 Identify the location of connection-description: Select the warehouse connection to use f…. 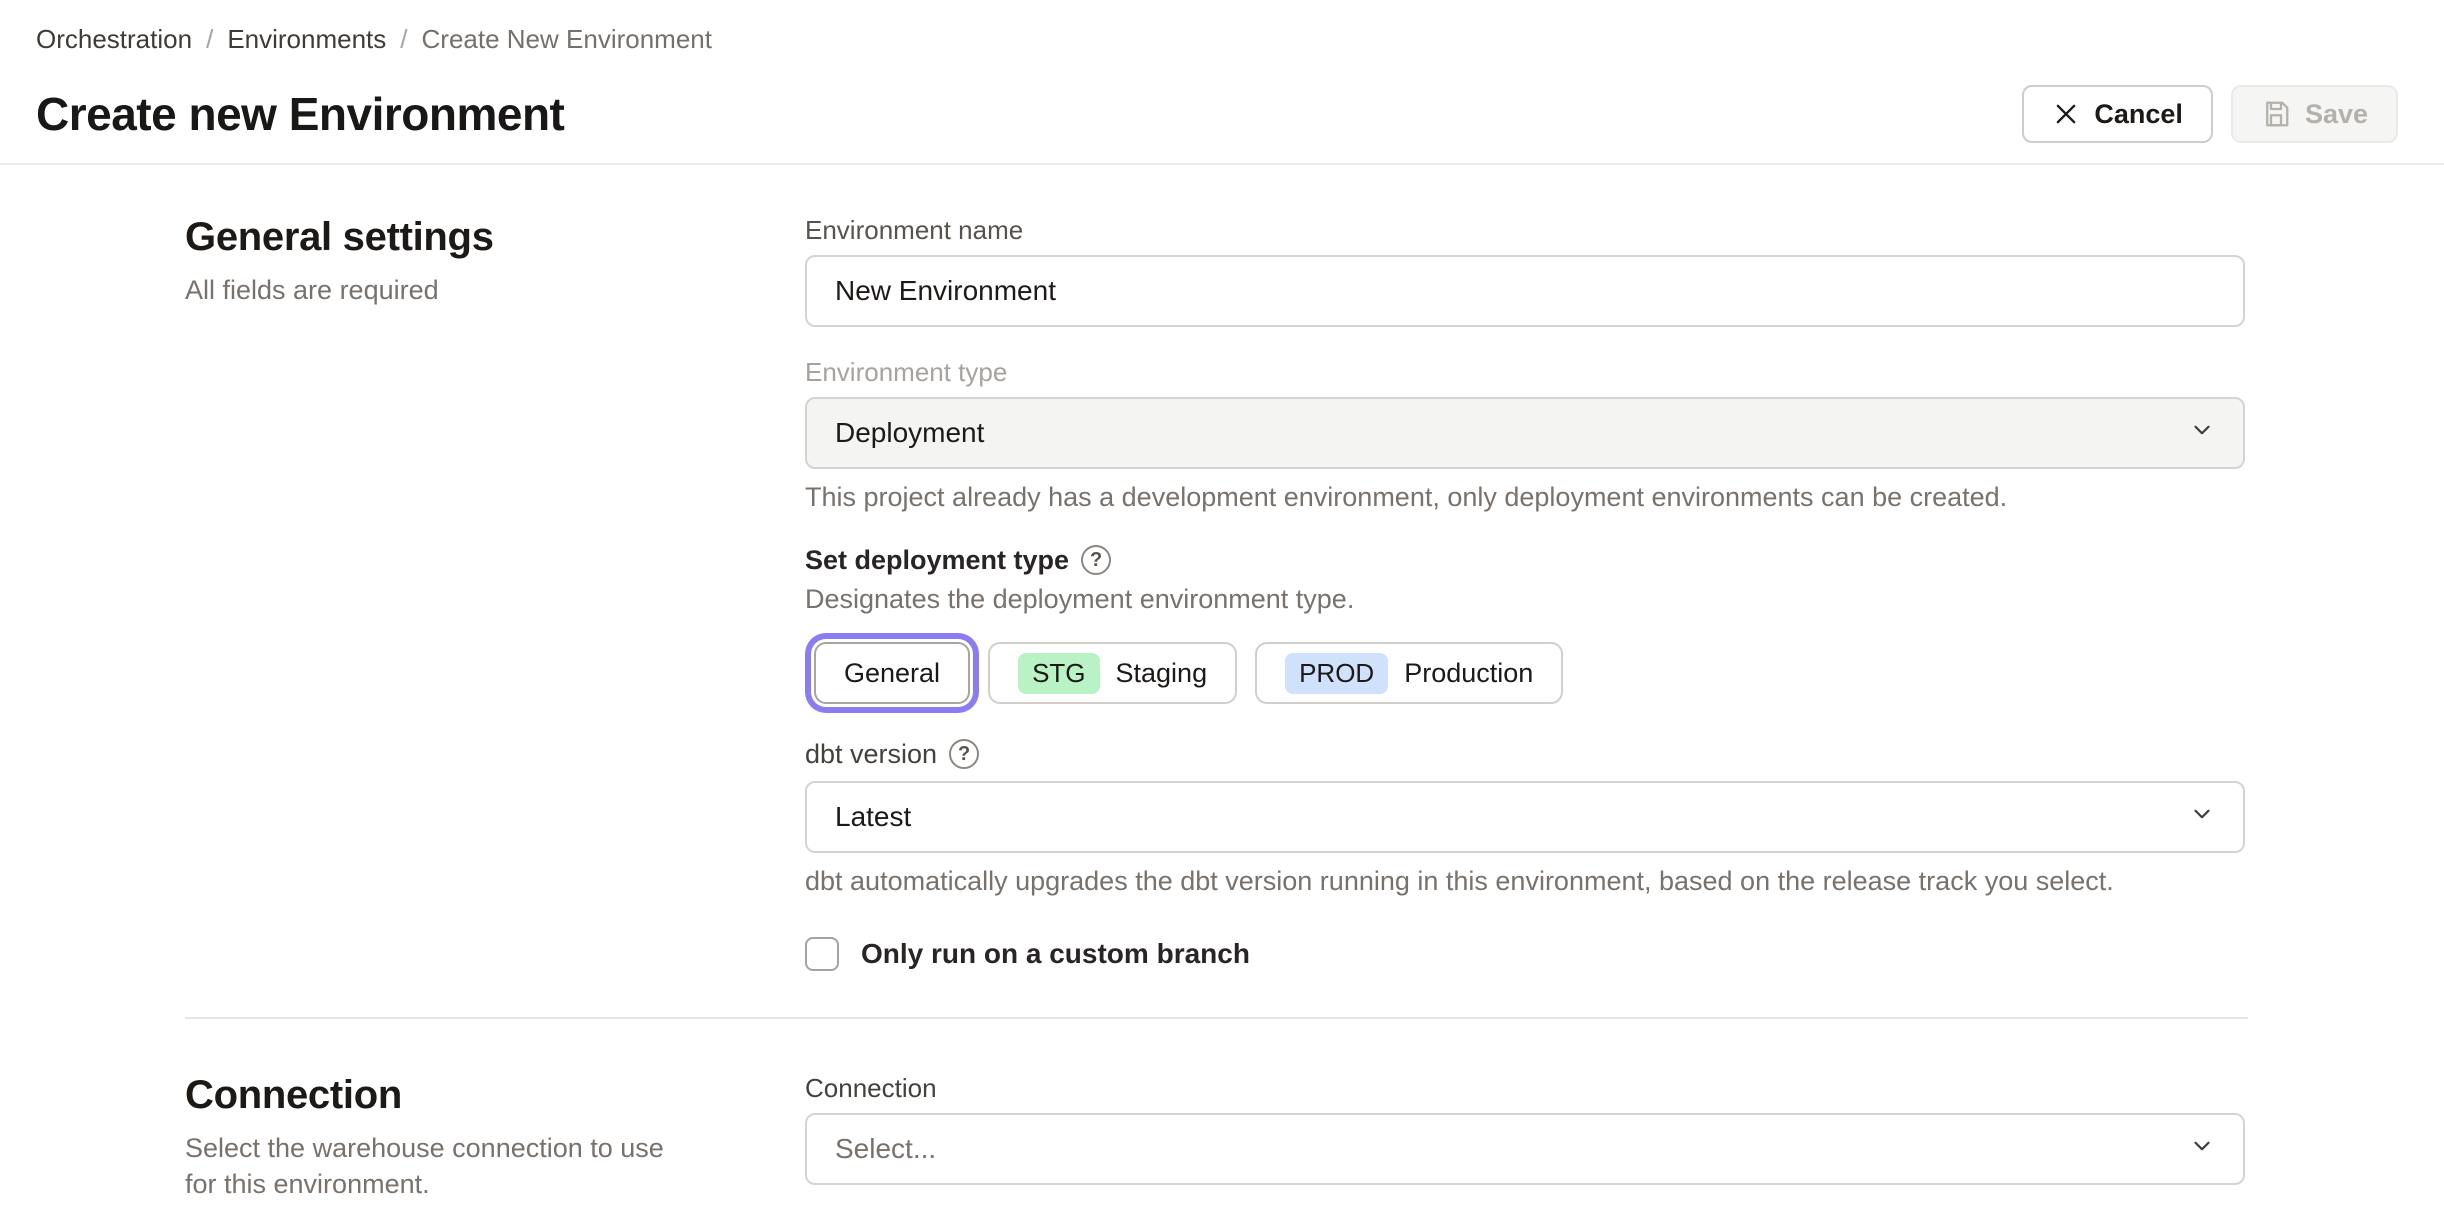
(424, 1166).